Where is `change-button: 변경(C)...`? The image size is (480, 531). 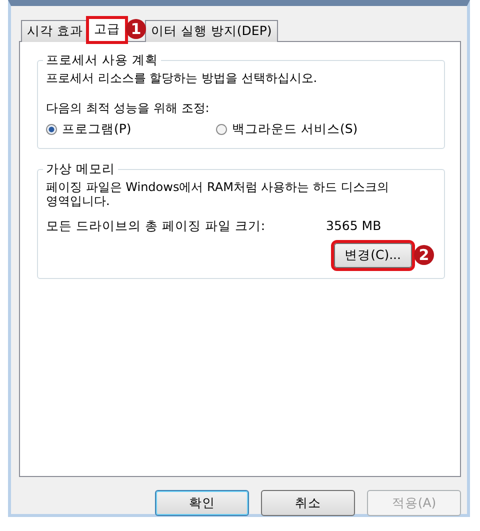 change-button: 변경(C)... is located at coordinates (373, 255).